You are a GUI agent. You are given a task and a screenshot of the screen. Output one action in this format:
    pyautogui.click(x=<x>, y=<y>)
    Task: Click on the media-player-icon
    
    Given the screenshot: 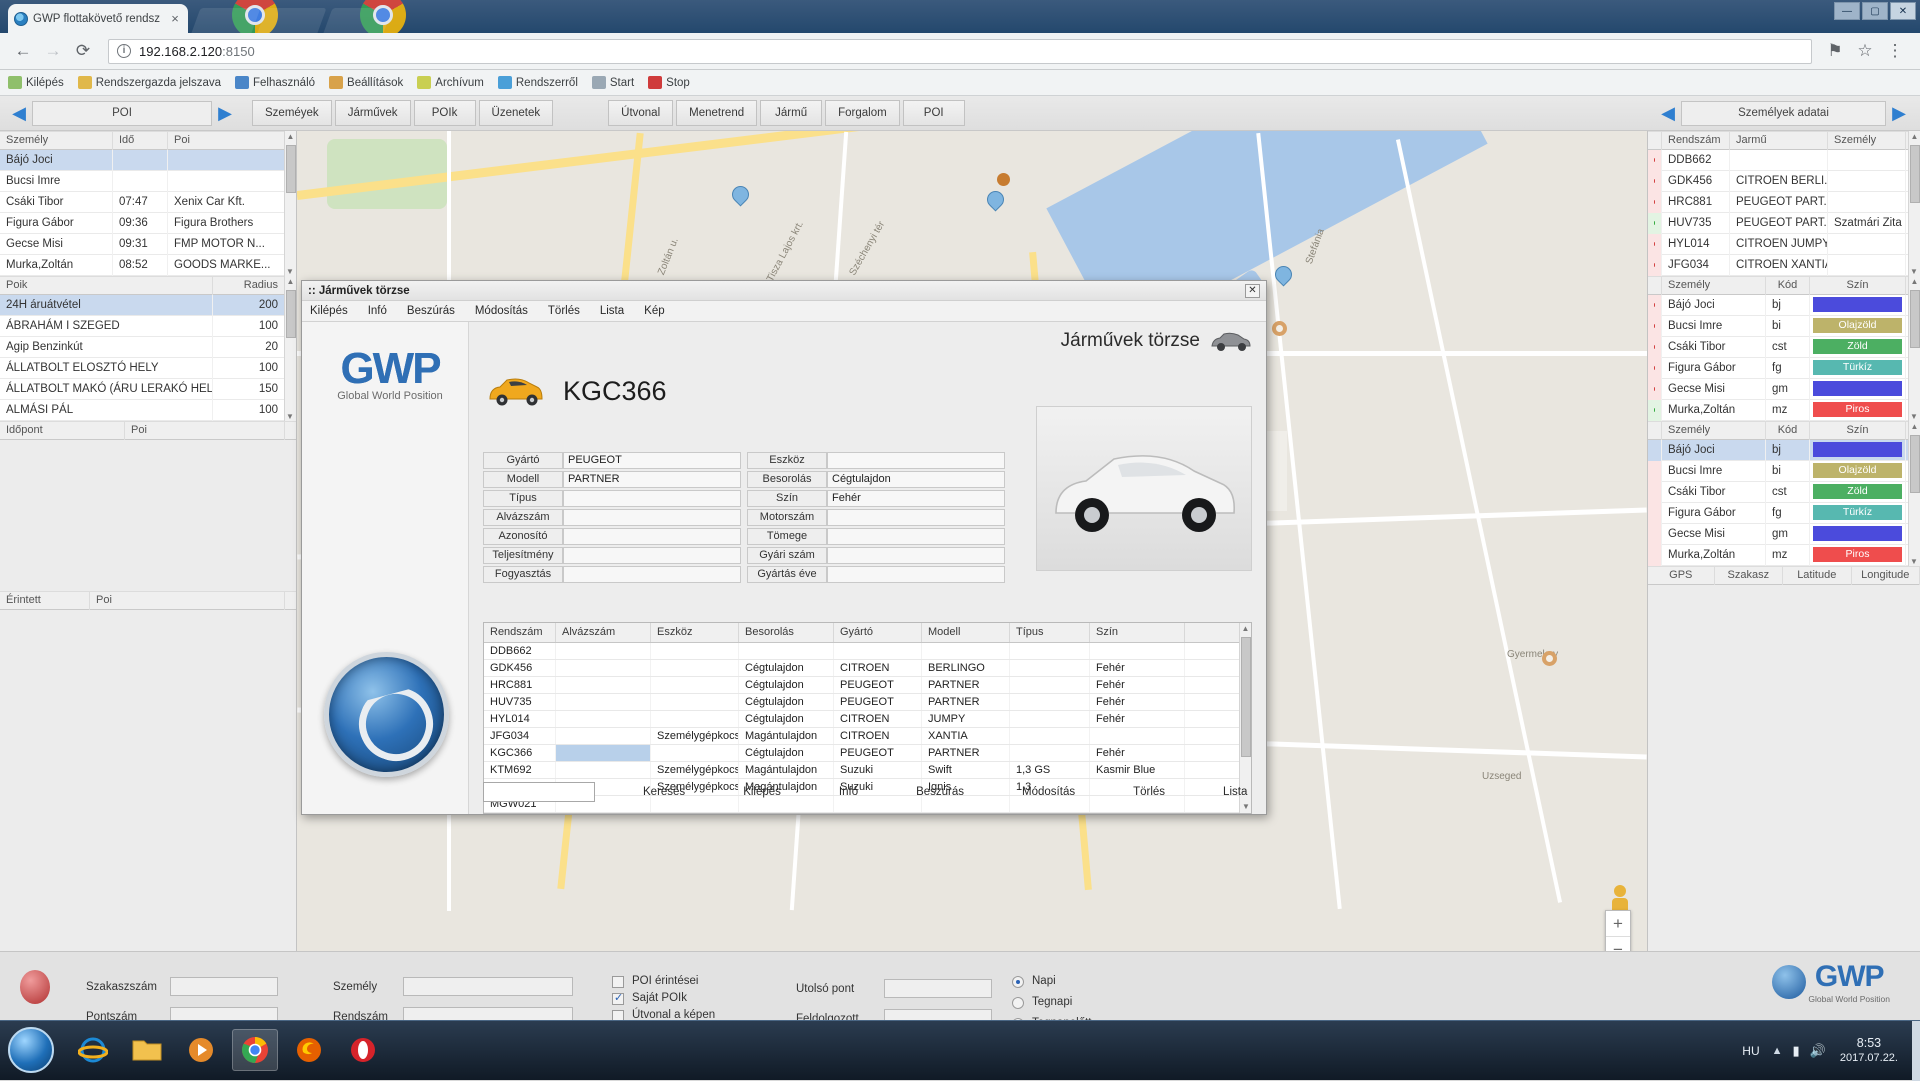 What is the action you would take?
    pyautogui.click(x=201, y=1050)
    